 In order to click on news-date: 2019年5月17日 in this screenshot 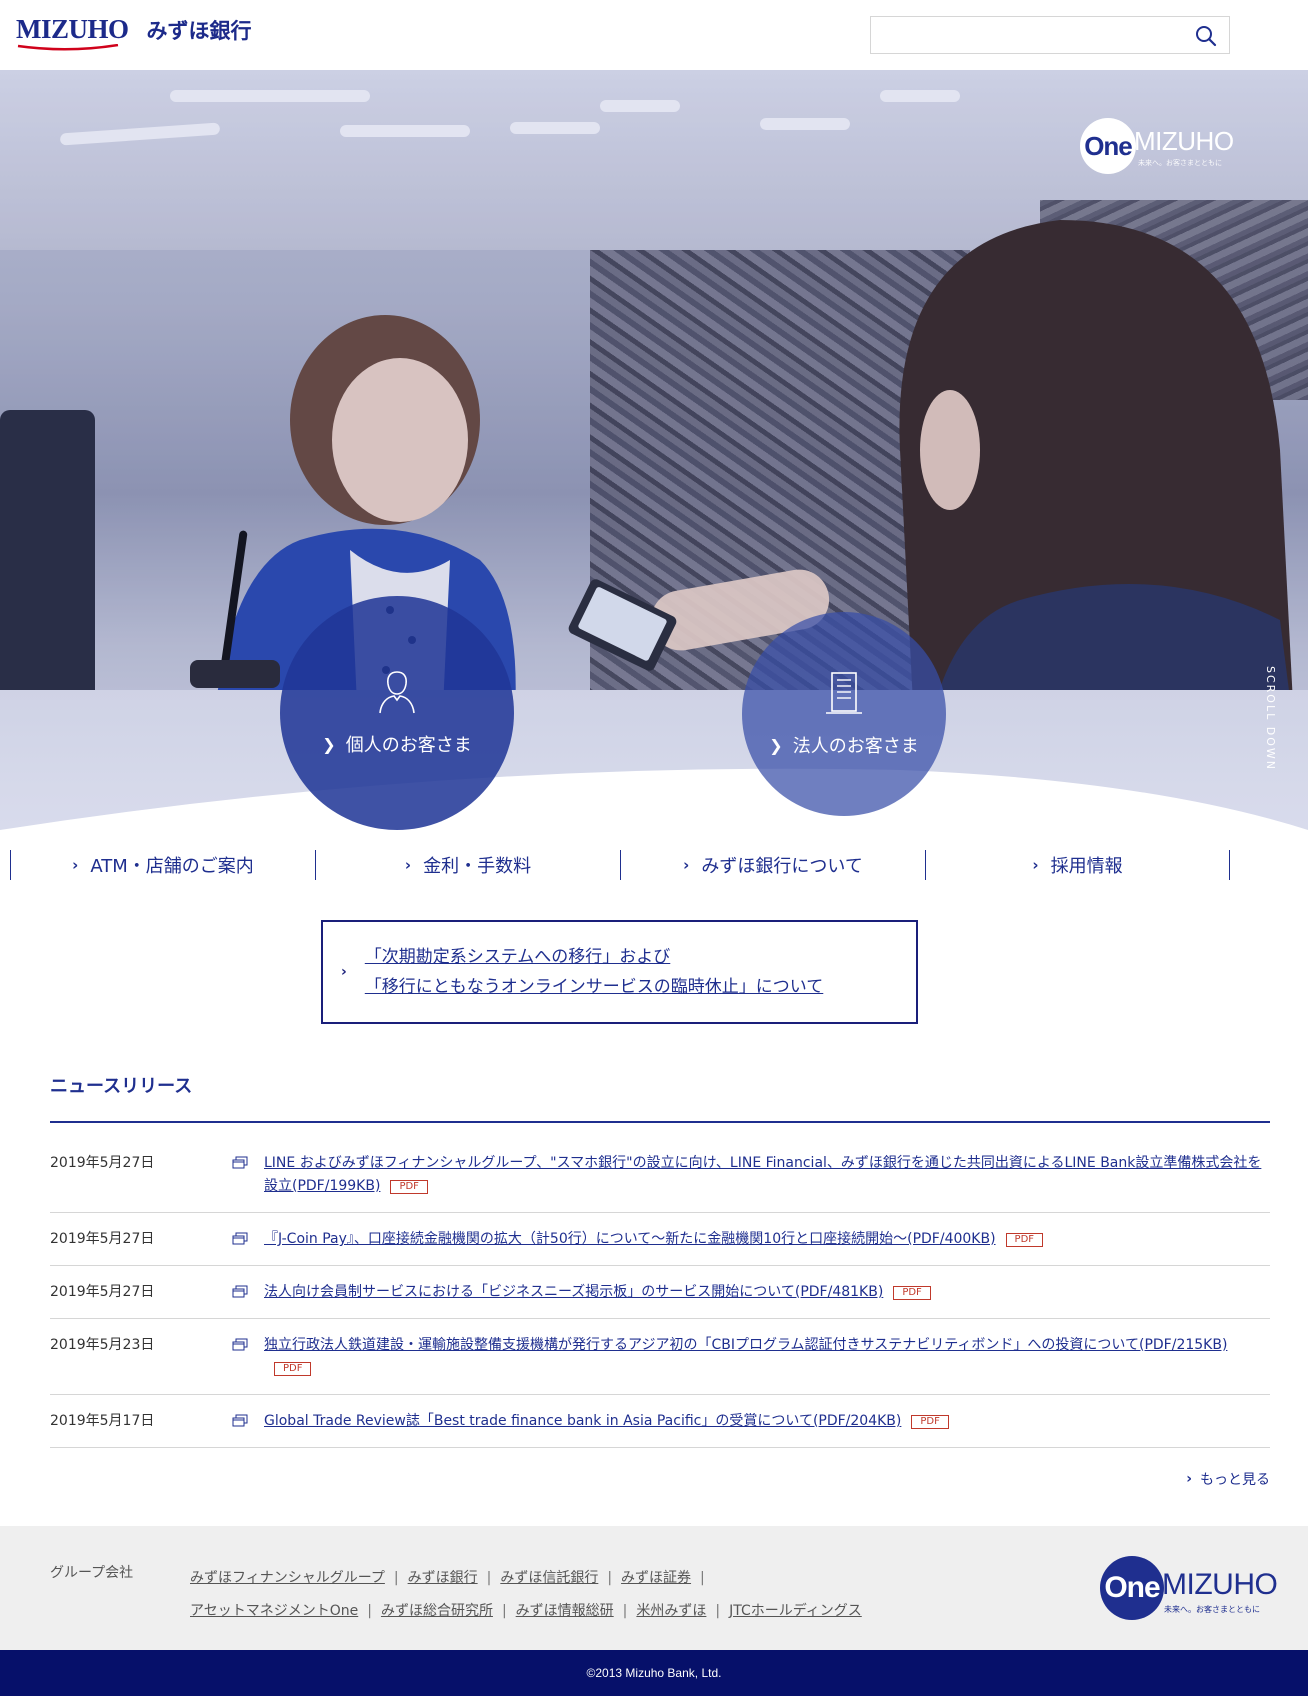, I will do `click(102, 1421)`.